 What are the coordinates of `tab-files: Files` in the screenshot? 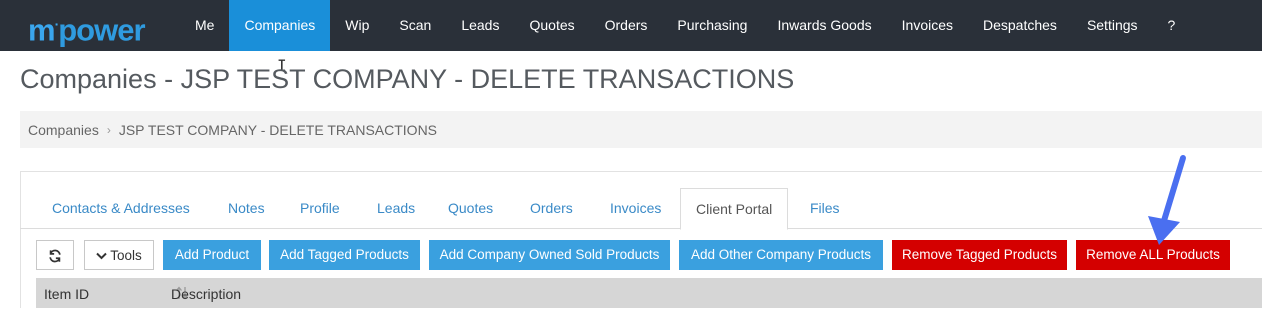 It's located at (825, 208).